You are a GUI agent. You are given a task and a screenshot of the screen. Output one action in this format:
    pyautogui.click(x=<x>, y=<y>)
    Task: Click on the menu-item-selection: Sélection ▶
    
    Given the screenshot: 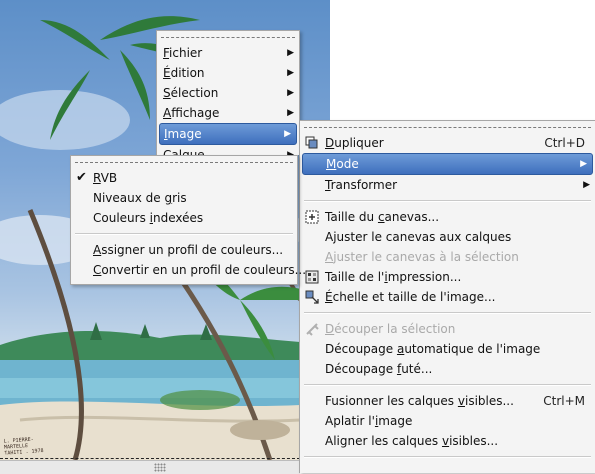 What is the action you would take?
    pyautogui.click(x=228, y=93)
    